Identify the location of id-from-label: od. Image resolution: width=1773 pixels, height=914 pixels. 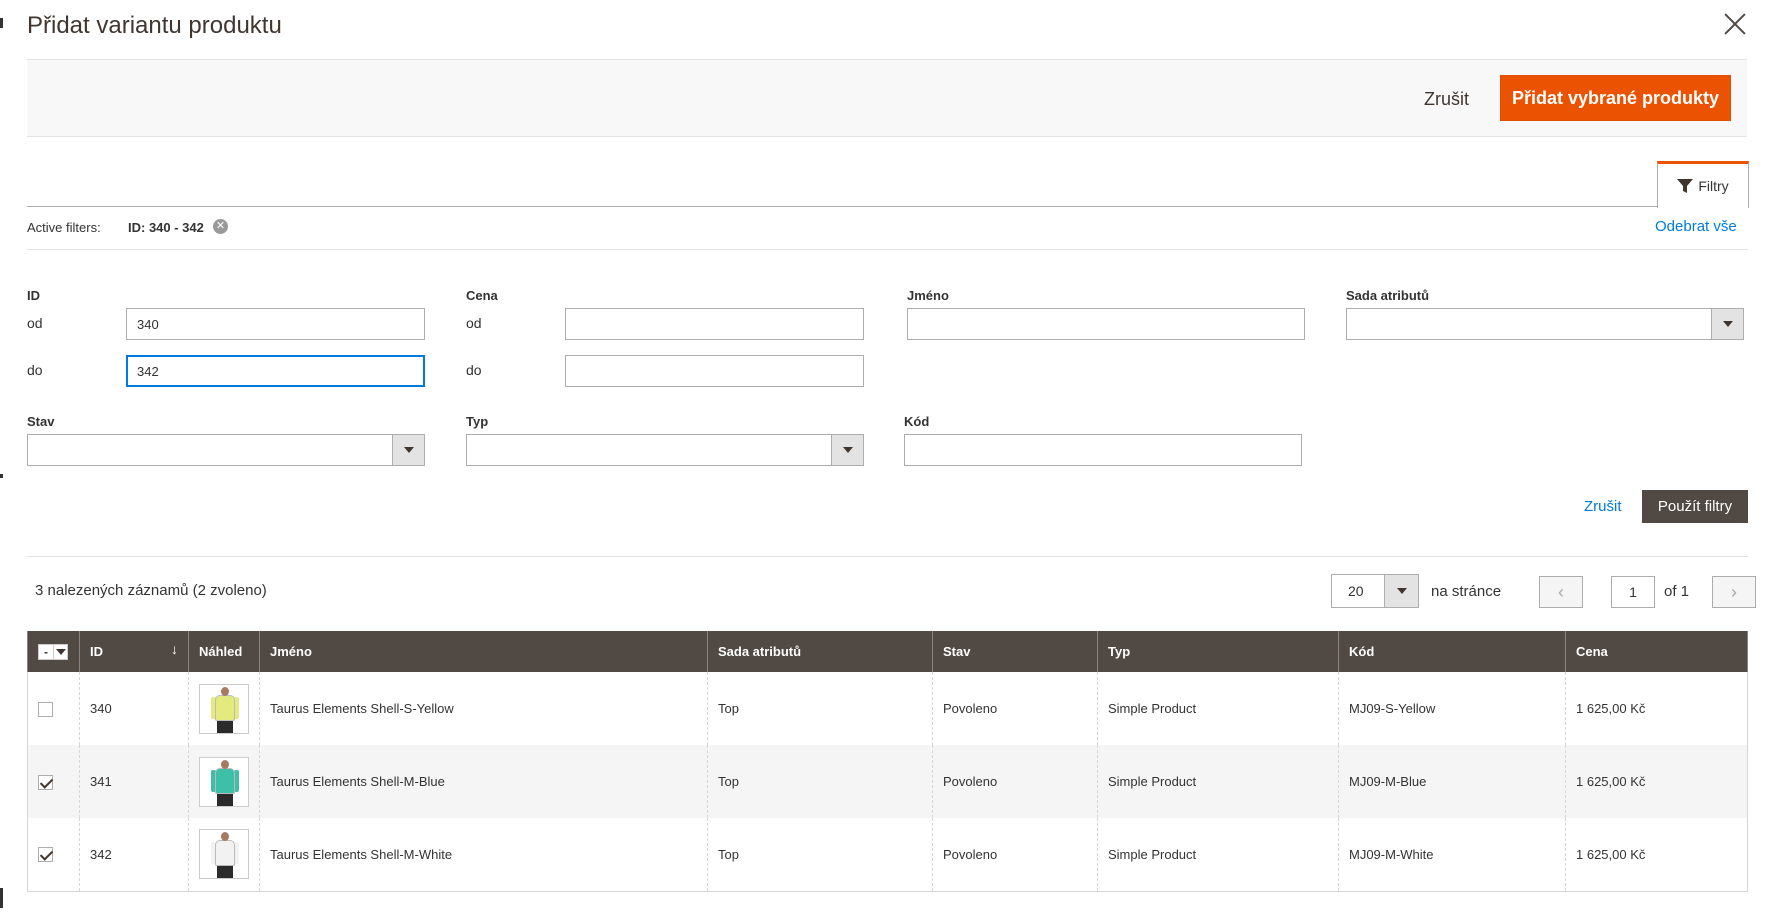
(35, 323).